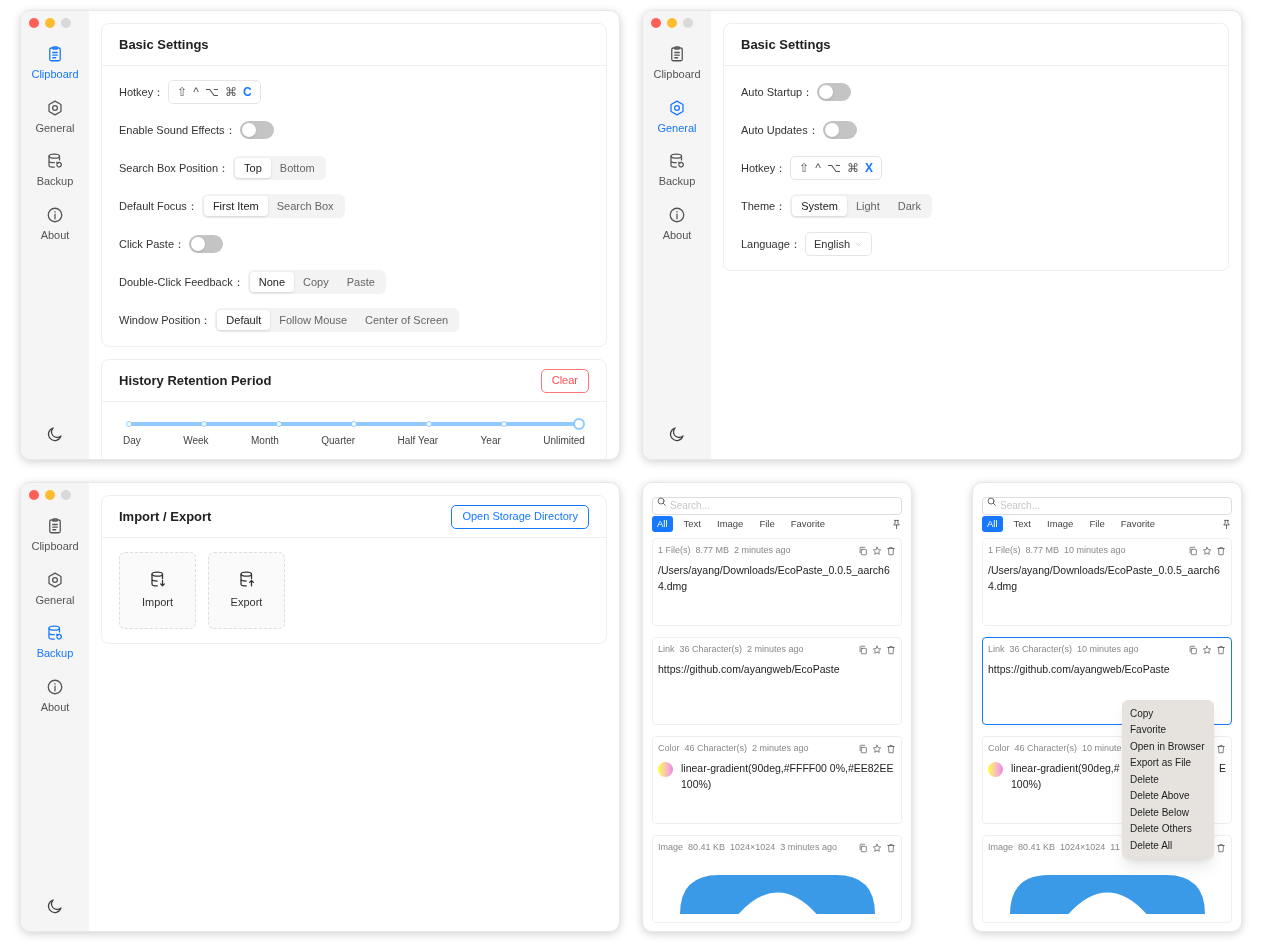 Image resolution: width=1261 pixels, height=948 pixels. What do you see at coordinates (1168, 762) in the screenshot?
I see `menu-item: Export as File` at bounding box center [1168, 762].